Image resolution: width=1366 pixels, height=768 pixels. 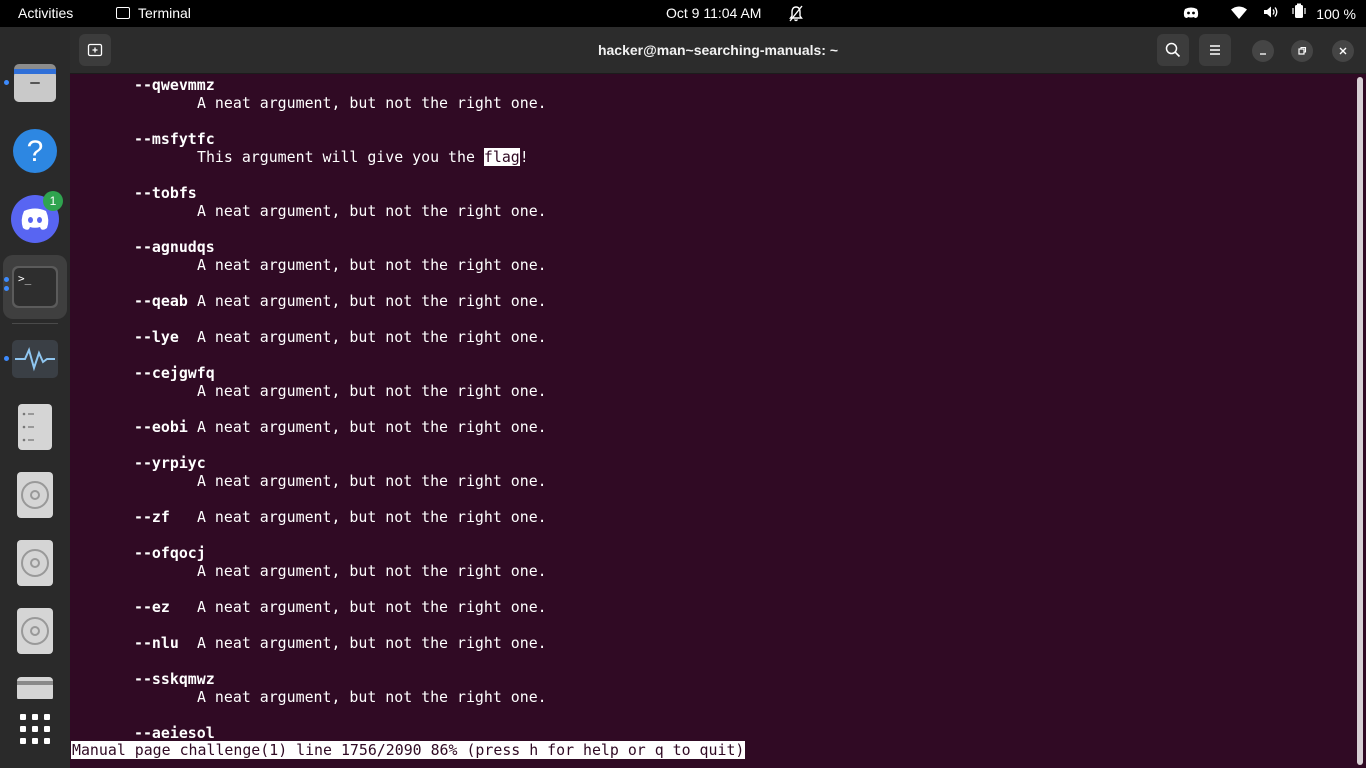 I want to click on dock-app-drive, so click(x=35, y=427).